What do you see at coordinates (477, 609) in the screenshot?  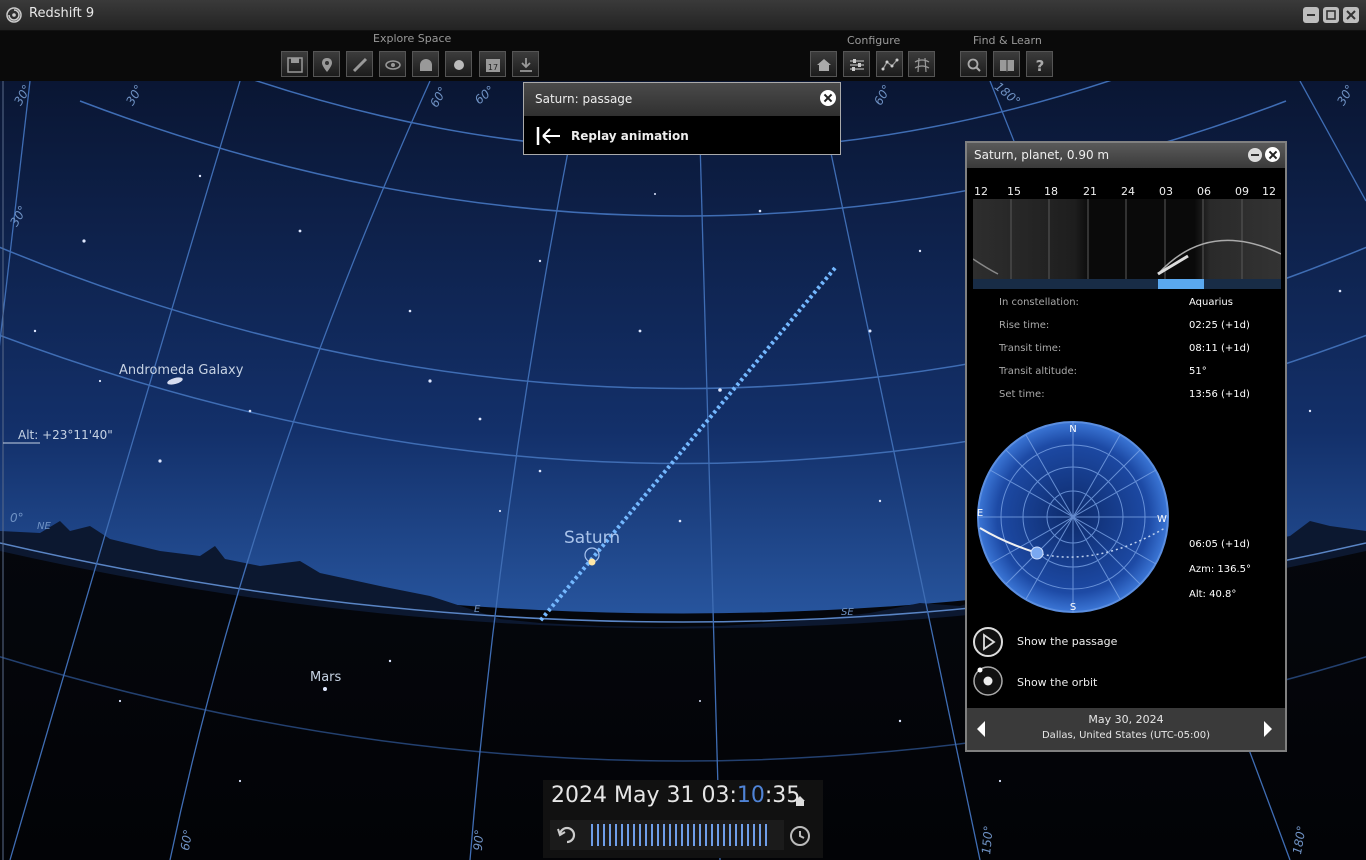 I see `horizon-label-e: E` at bounding box center [477, 609].